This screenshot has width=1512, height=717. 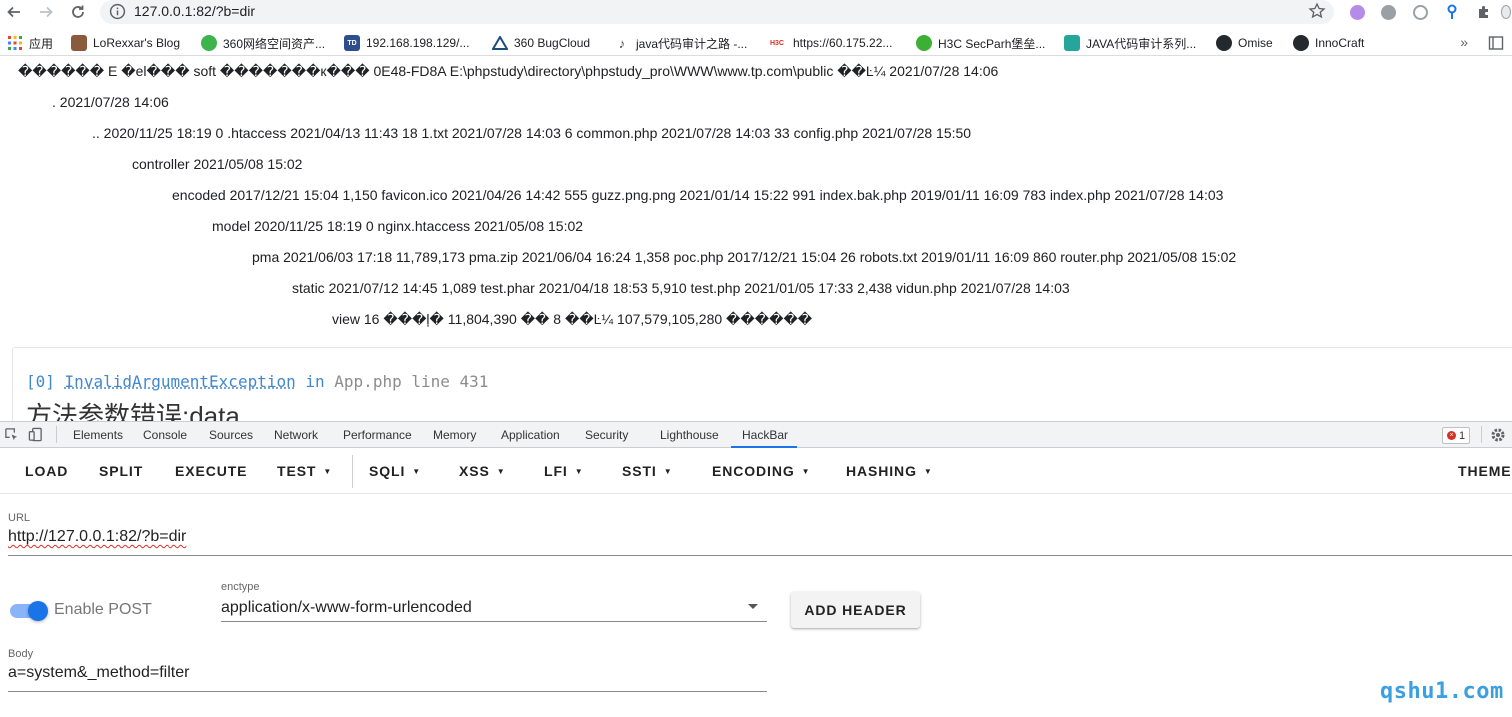 What do you see at coordinates (98, 673) in the screenshot?
I see `body-input: a=system&_method=filter` at bounding box center [98, 673].